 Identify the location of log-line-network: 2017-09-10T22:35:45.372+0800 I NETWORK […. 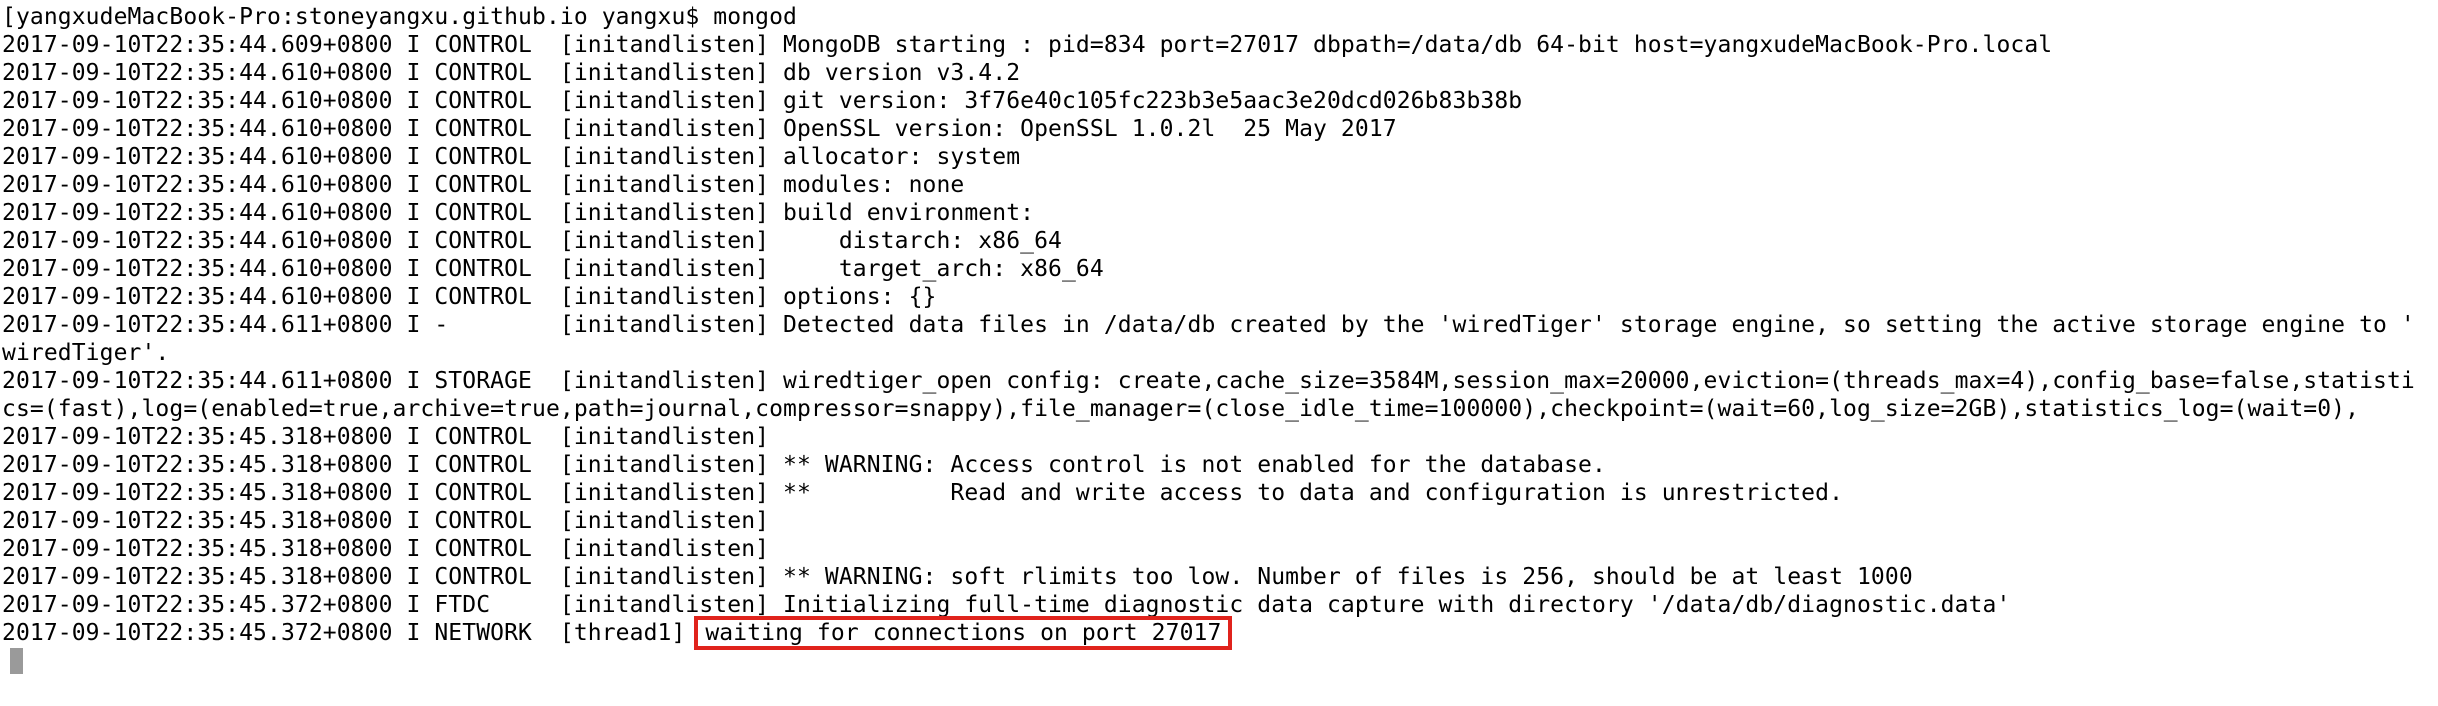
(1220, 633).